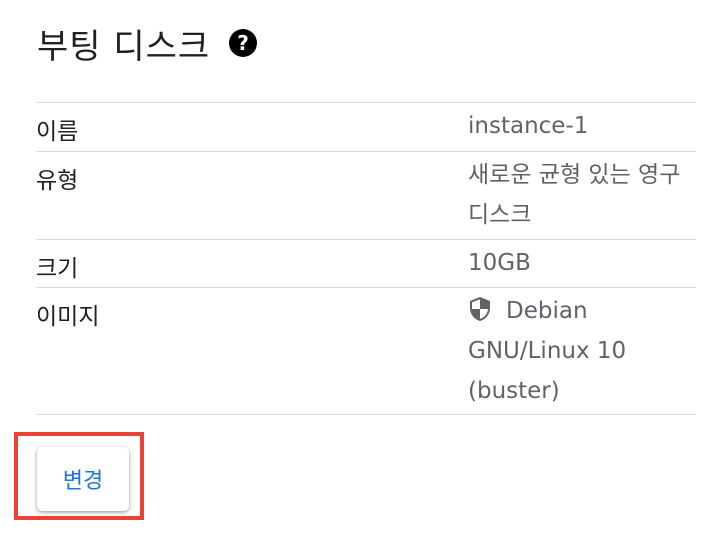 The width and height of the screenshot is (722, 558). Describe the element at coordinates (499, 263) in the screenshot. I see `detail-value-size: 10GB` at that location.